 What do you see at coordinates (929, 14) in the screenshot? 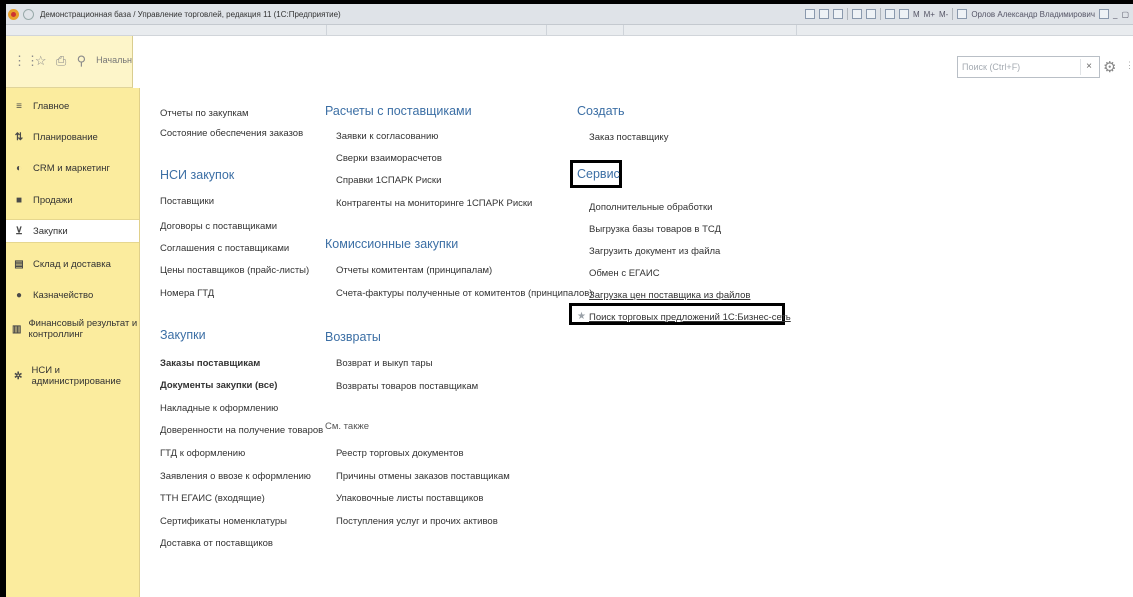
I see `memory-add-button: M+` at bounding box center [929, 14].